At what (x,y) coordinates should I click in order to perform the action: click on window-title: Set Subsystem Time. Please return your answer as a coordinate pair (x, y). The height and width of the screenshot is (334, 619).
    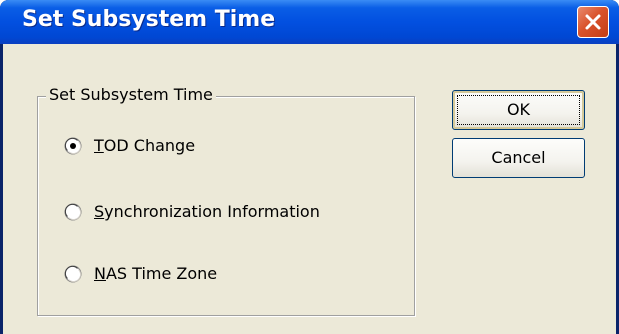
    Looking at the image, I should click on (149, 19).